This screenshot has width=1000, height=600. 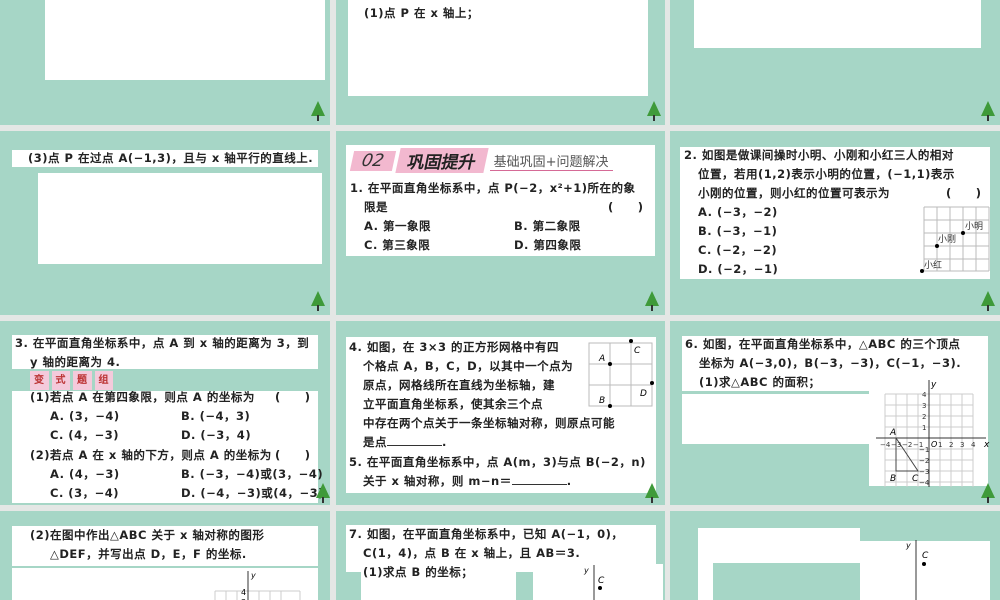 I want to click on question-line: 1. 在平面直角坐标系中，点 P(−2，x²+1)所在的象, so click(x=493, y=188).